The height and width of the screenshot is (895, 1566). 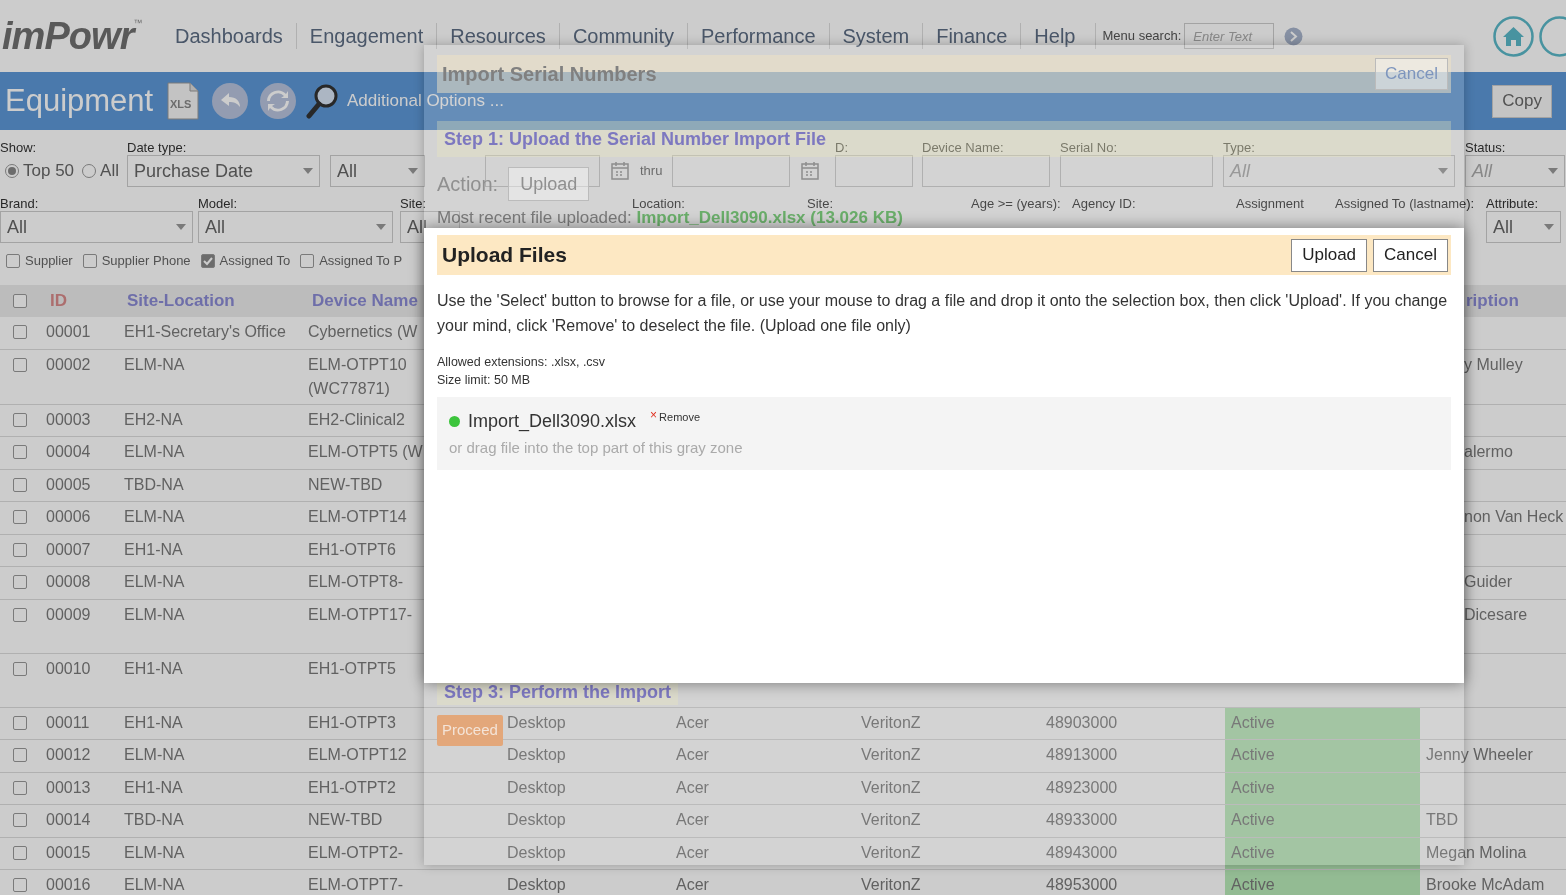 I want to click on nav-link: Resources, so click(x=497, y=36).